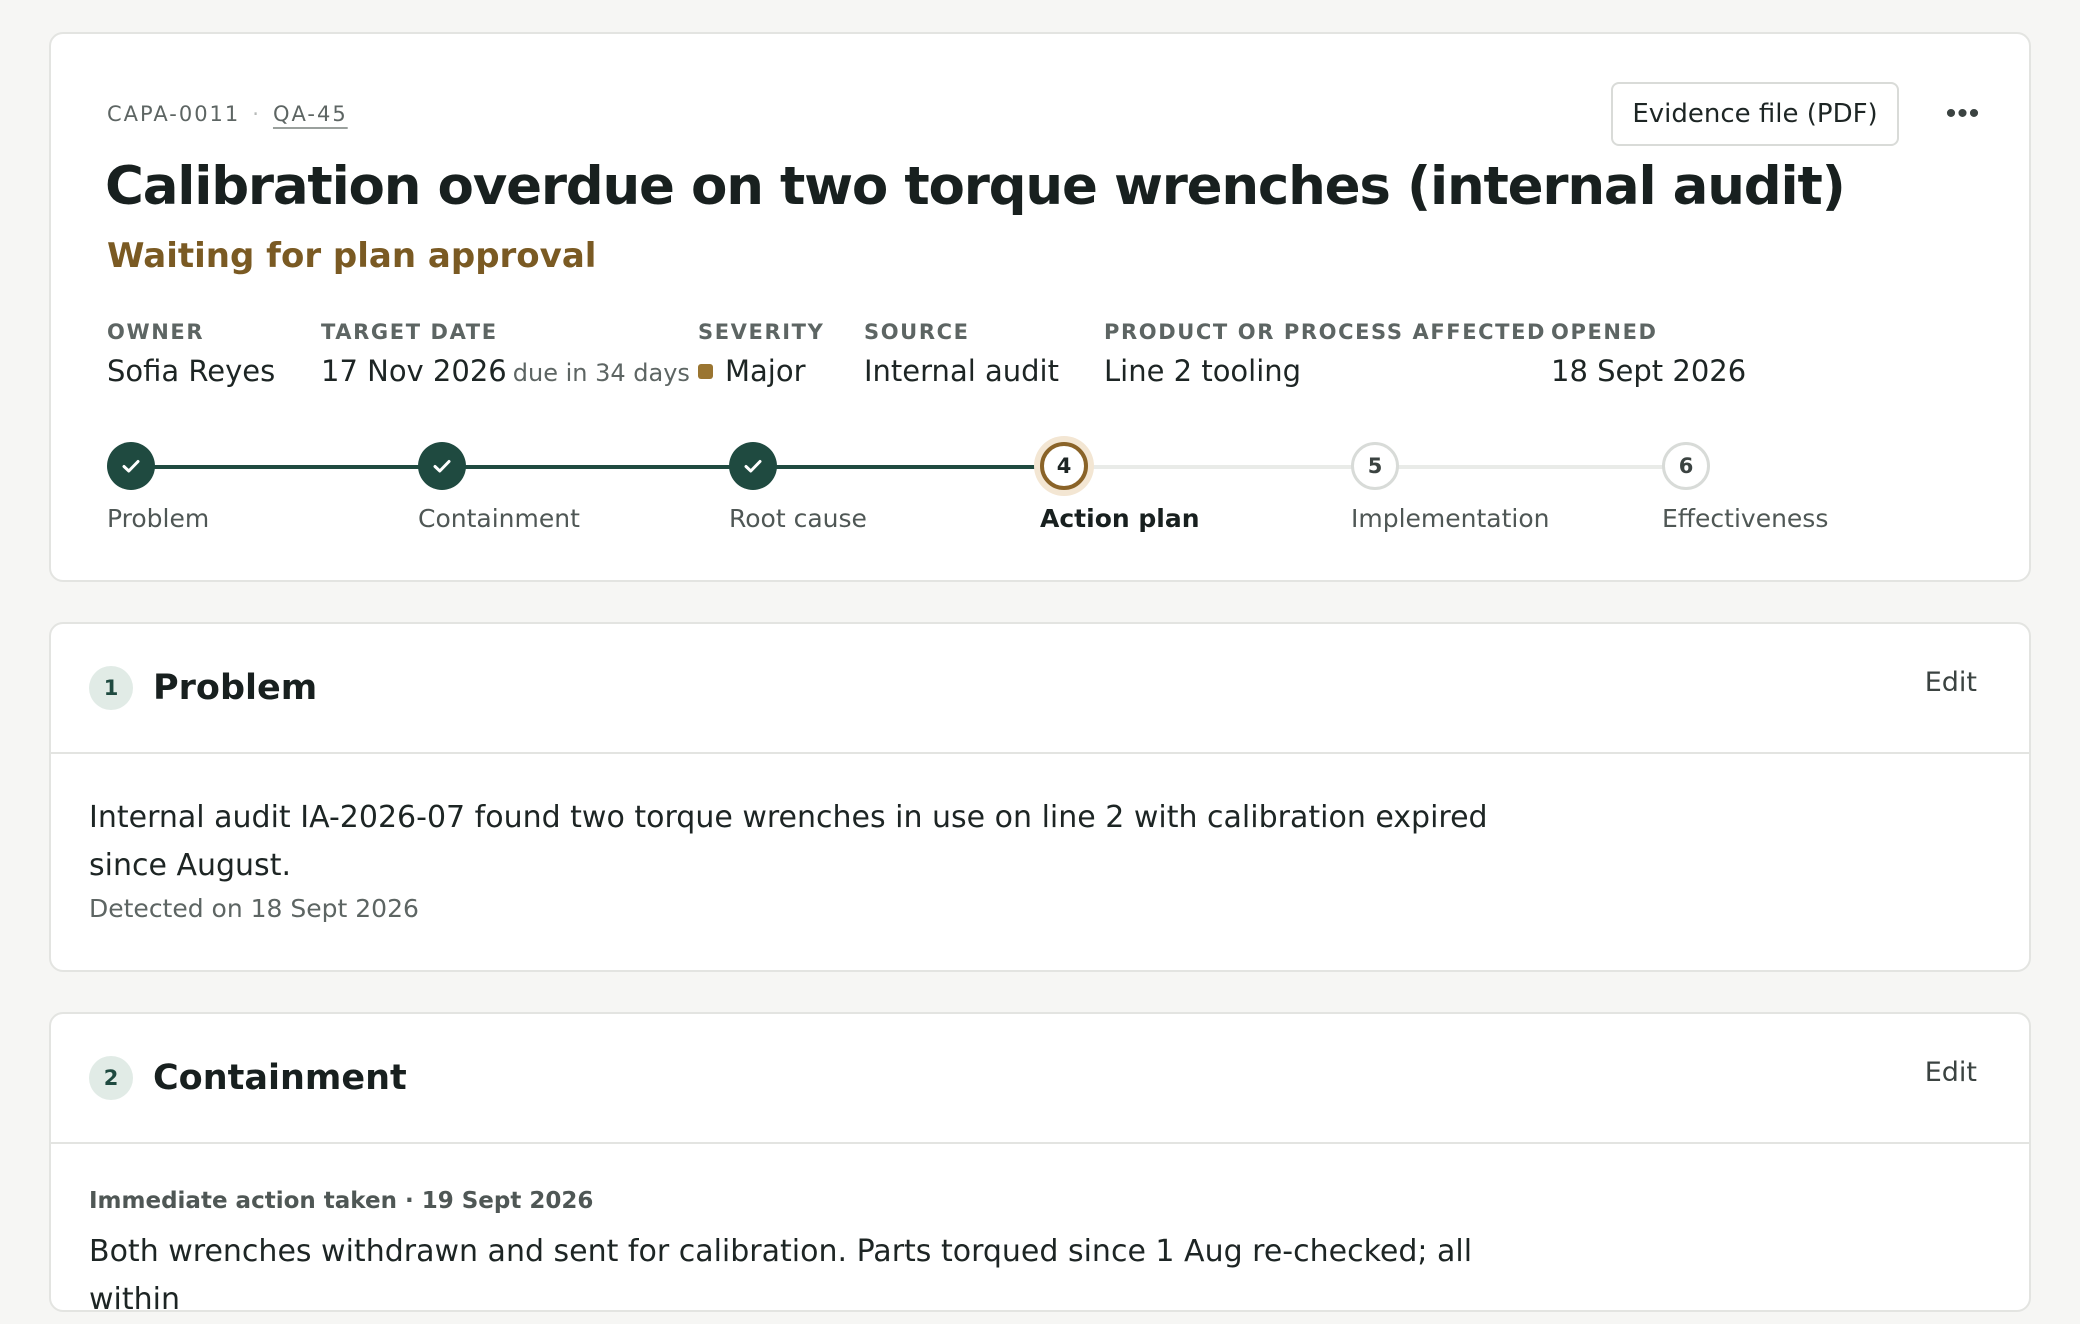  Describe the element at coordinates (158, 487) in the screenshot. I see `step-problem: Problem` at that location.